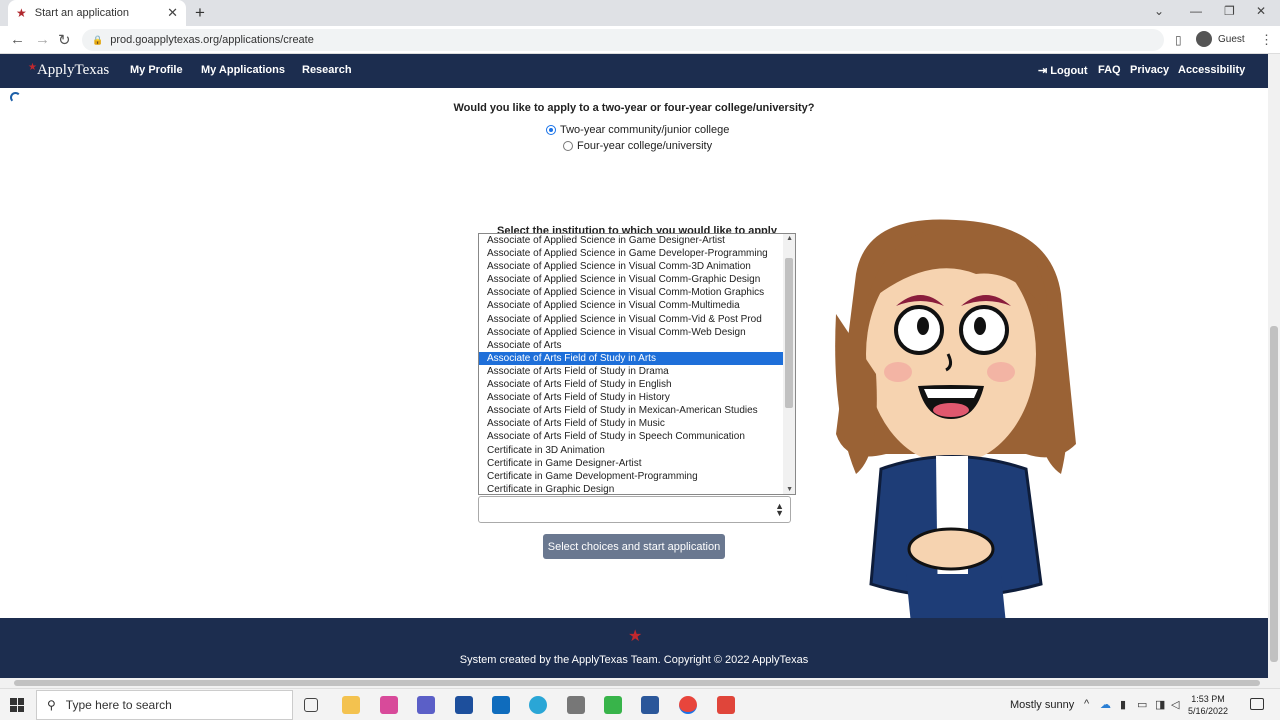 The height and width of the screenshot is (720, 1280). Describe the element at coordinates (17, 705) in the screenshot. I see `windows-start-icon` at that location.